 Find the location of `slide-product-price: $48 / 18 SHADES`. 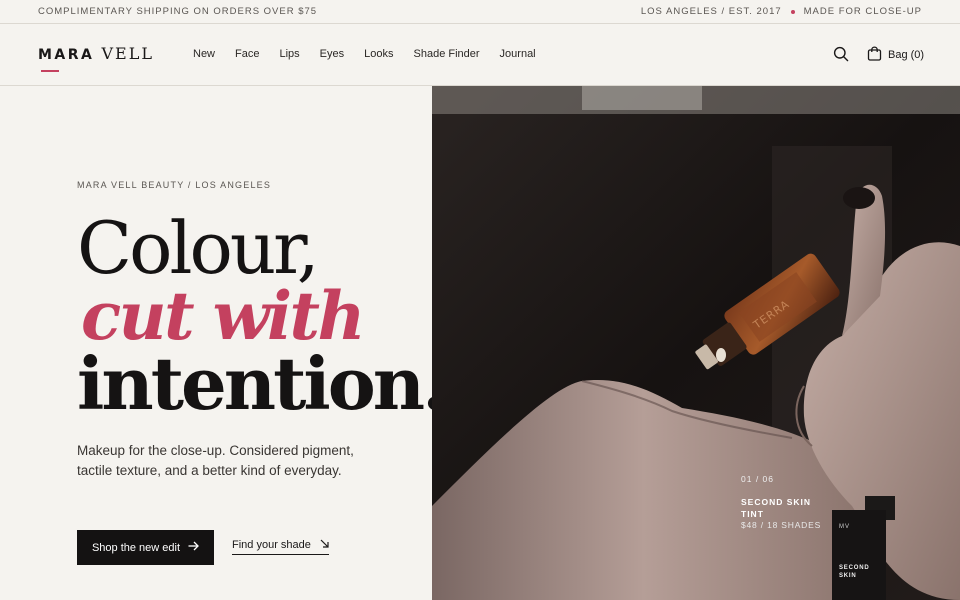

slide-product-price: $48 / 18 SHADES is located at coordinates (781, 525).